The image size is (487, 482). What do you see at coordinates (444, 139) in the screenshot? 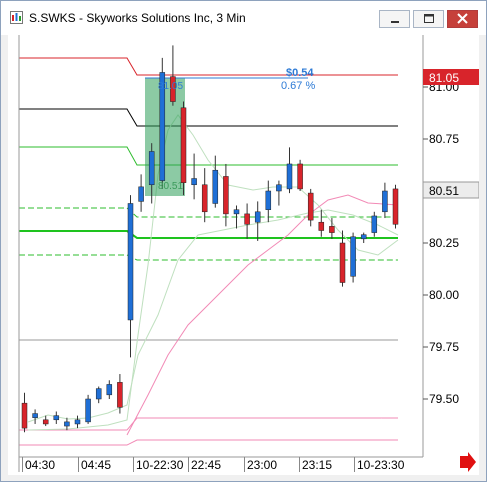
I see `price-tick-label: 80.75` at bounding box center [444, 139].